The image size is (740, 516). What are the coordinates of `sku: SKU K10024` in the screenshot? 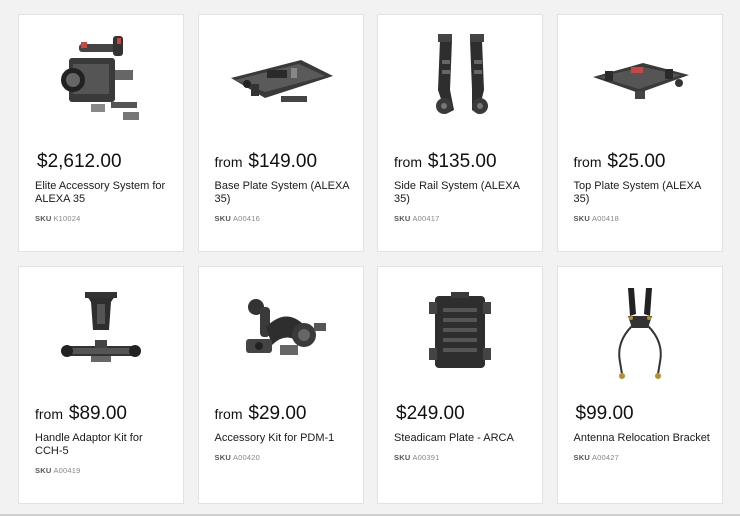 It's located at (104, 218).